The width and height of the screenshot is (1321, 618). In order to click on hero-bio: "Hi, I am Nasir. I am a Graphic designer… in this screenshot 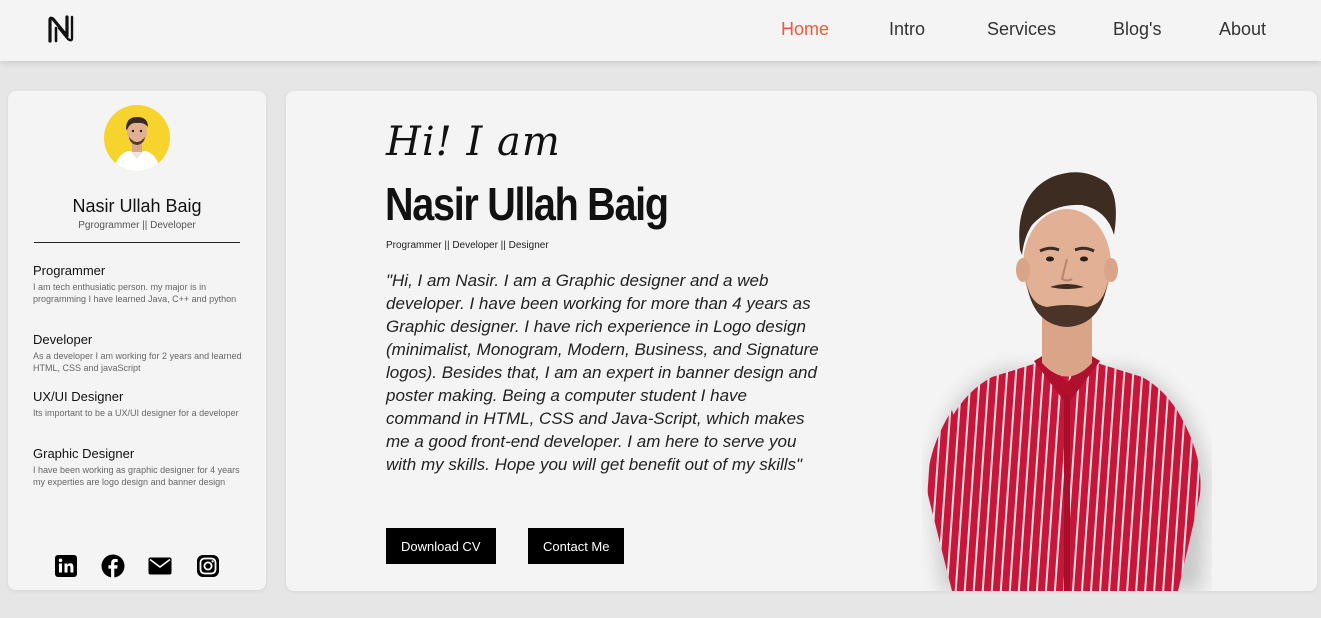, I will do `click(602, 372)`.